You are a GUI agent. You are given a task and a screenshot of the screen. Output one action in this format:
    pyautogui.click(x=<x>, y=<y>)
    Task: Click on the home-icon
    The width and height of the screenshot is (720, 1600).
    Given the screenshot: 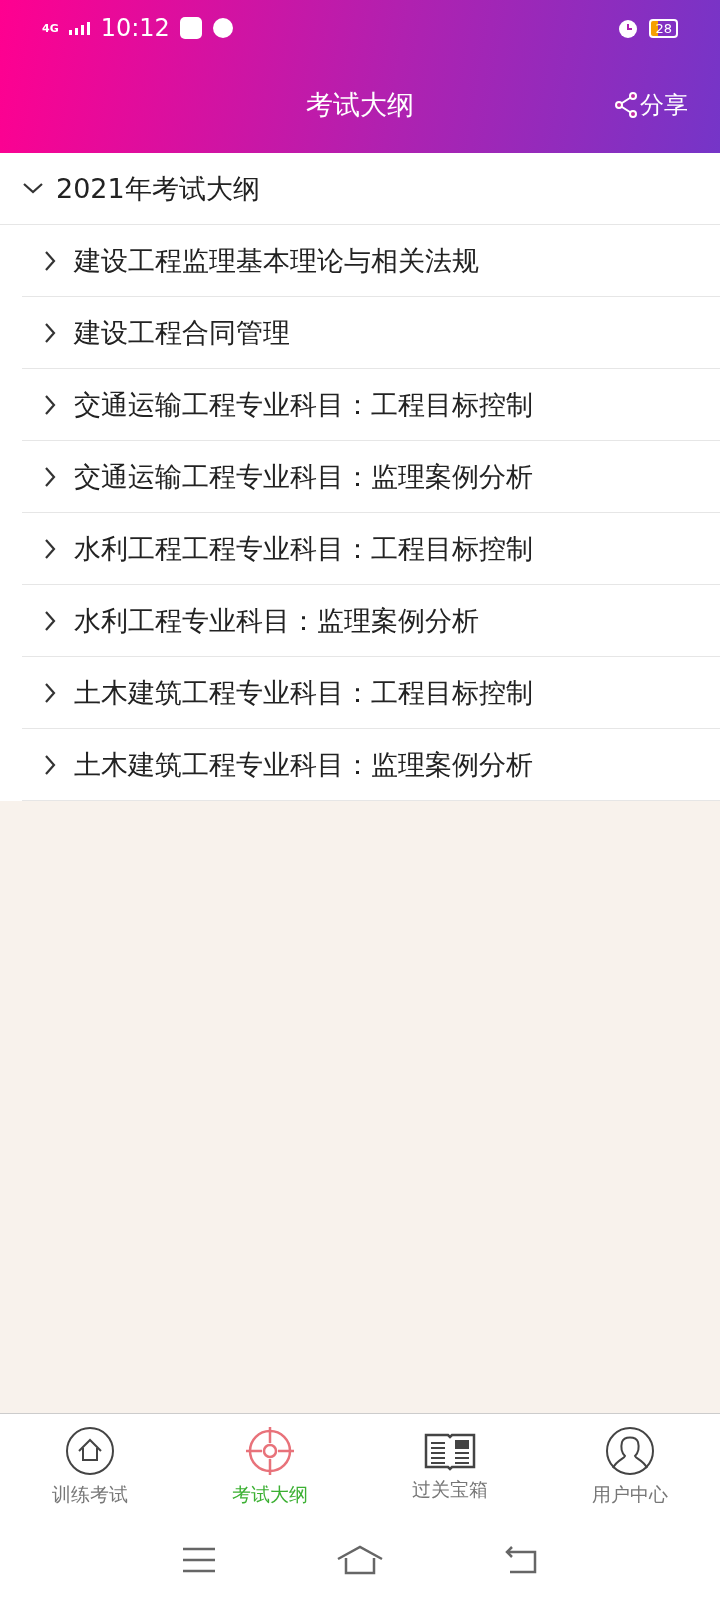 What is the action you would take?
    pyautogui.click(x=360, y=1559)
    